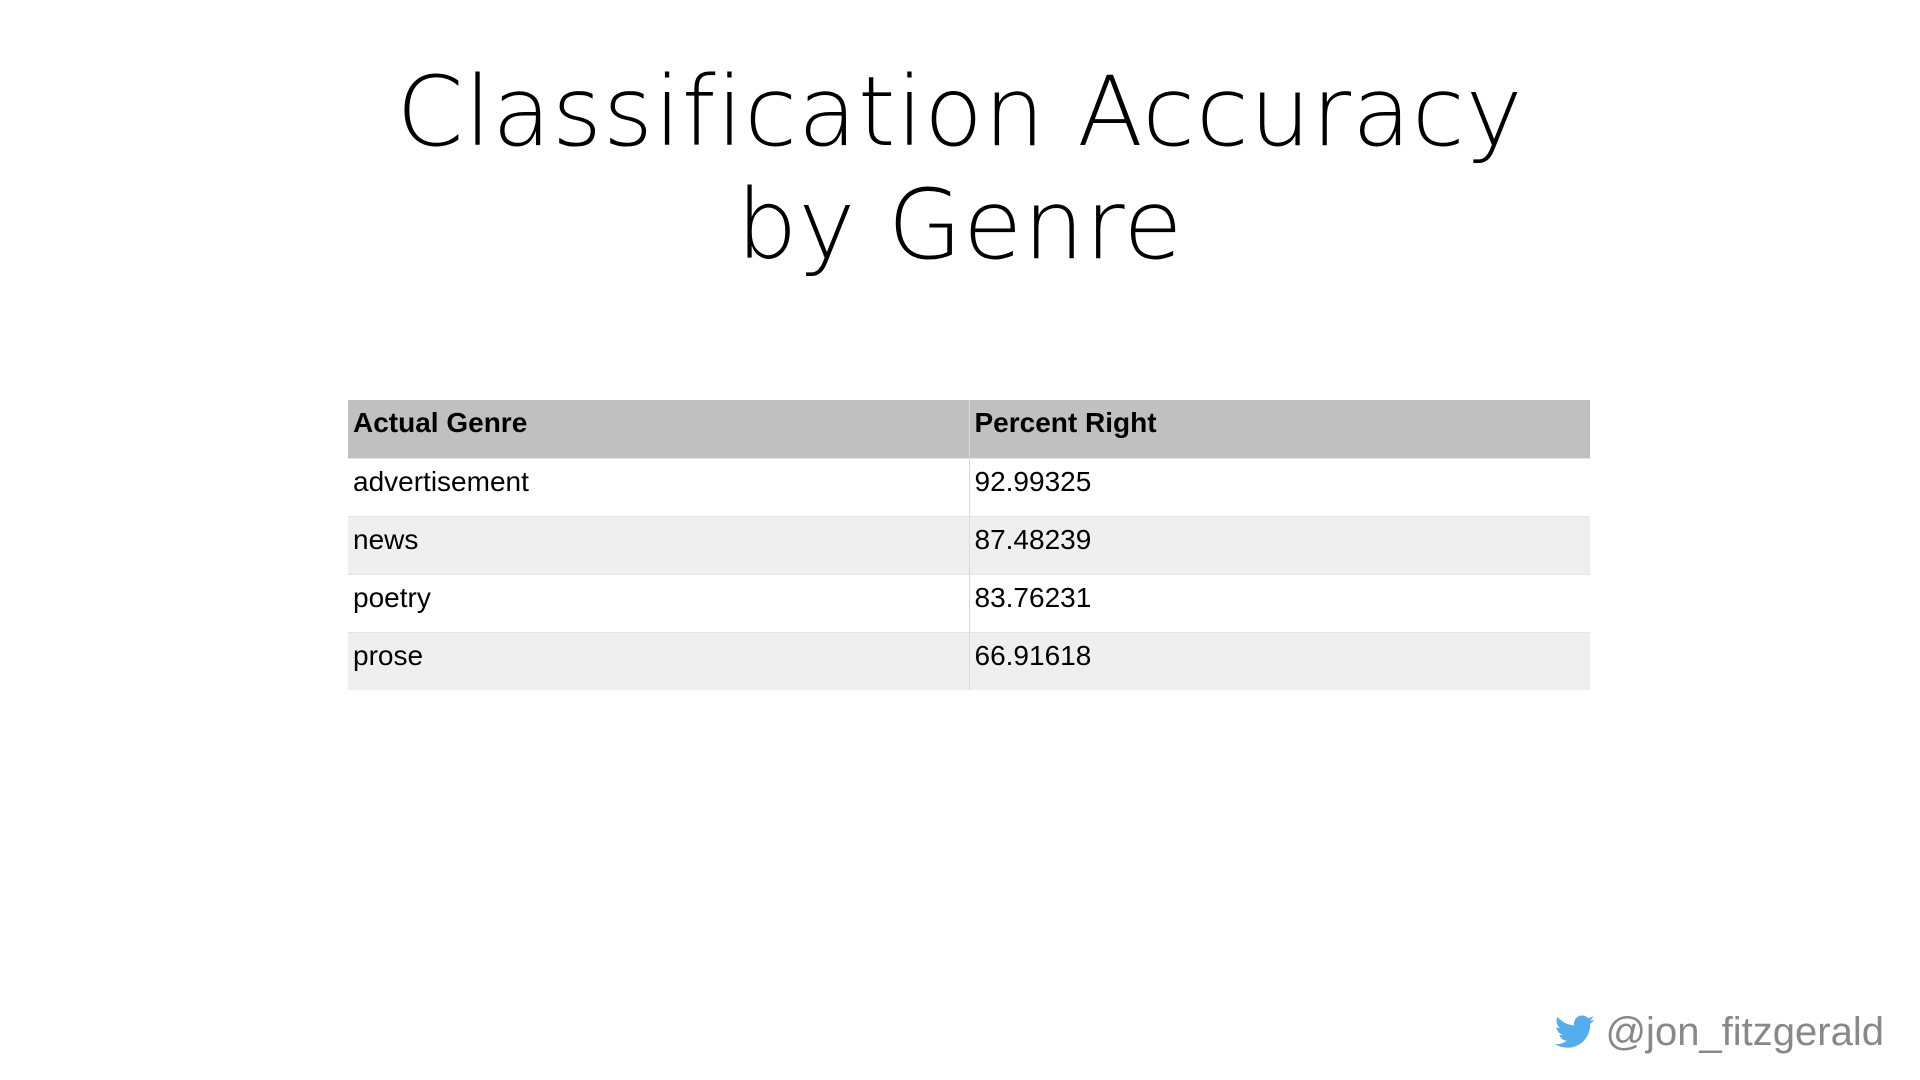 This screenshot has width=1920, height=1080. What do you see at coordinates (1279, 603) in the screenshot?
I see `percent-cell: 83.76231` at bounding box center [1279, 603].